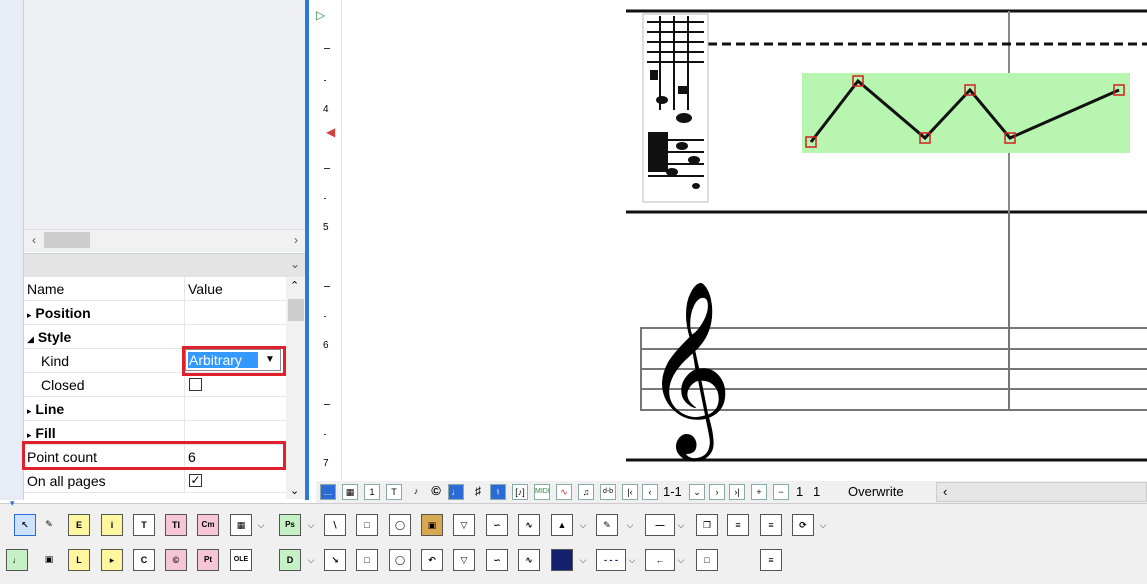 This screenshot has height=584, width=1147. Describe the element at coordinates (1041, 492) in the screenshot. I see `status-horizontal-scrollbar: ‹` at that location.